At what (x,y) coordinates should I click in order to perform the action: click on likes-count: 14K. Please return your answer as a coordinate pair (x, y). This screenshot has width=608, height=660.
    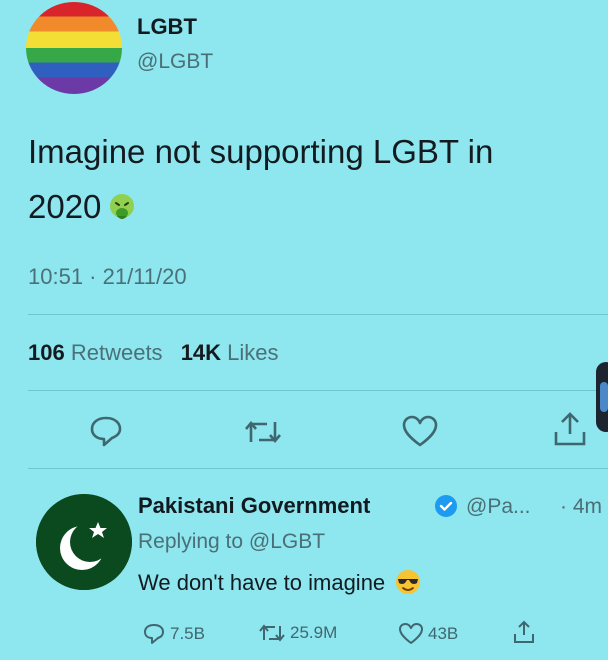
    Looking at the image, I should click on (201, 352).